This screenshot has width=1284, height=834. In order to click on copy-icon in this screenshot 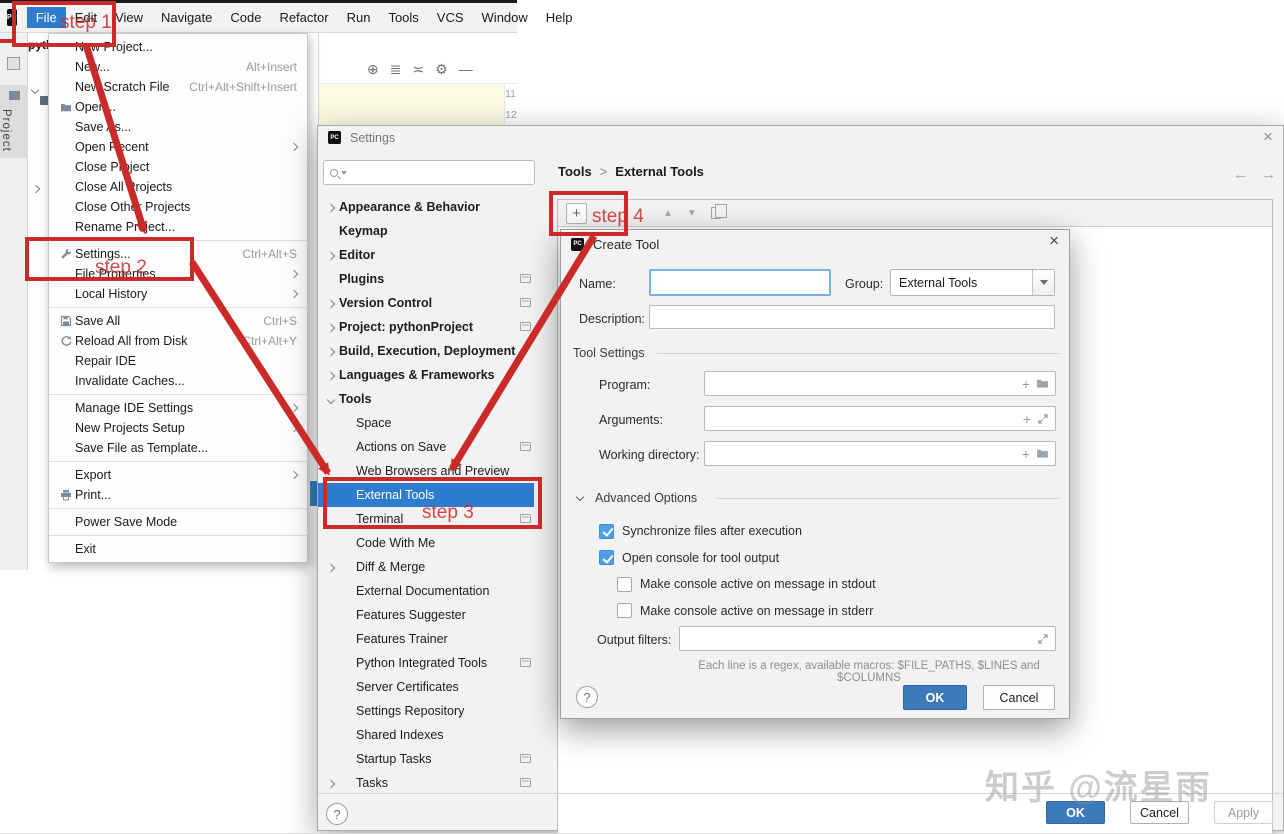, I will do `click(718, 211)`.